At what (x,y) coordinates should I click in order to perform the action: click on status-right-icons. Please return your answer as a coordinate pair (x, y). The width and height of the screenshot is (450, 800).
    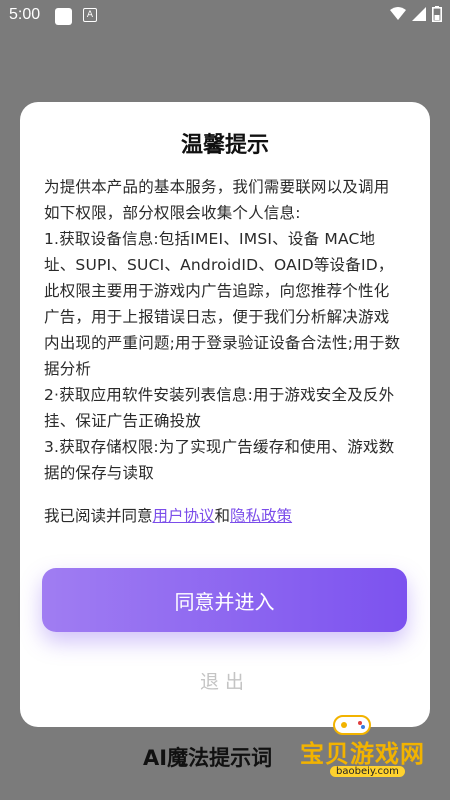
    Looking at the image, I should click on (416, 14).